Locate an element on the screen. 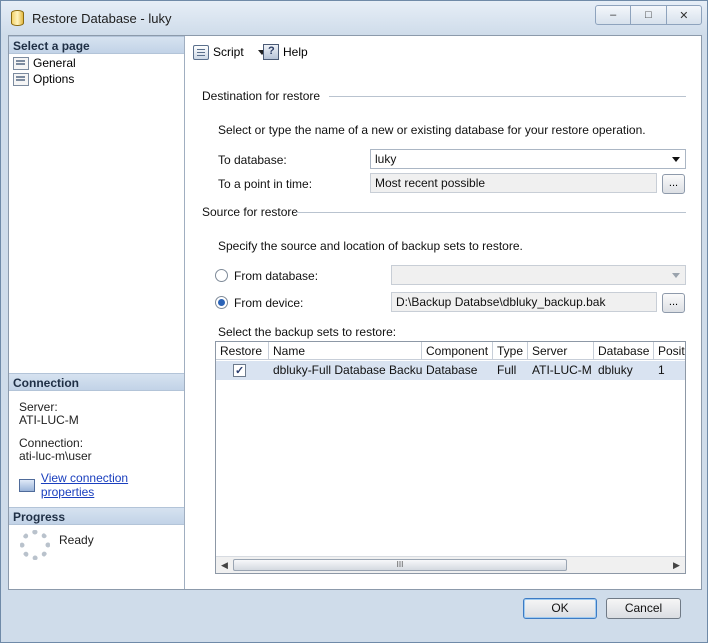 This screenshot has height=643, width=708. progress-spinner-icon is located at coordinates (35, 545).